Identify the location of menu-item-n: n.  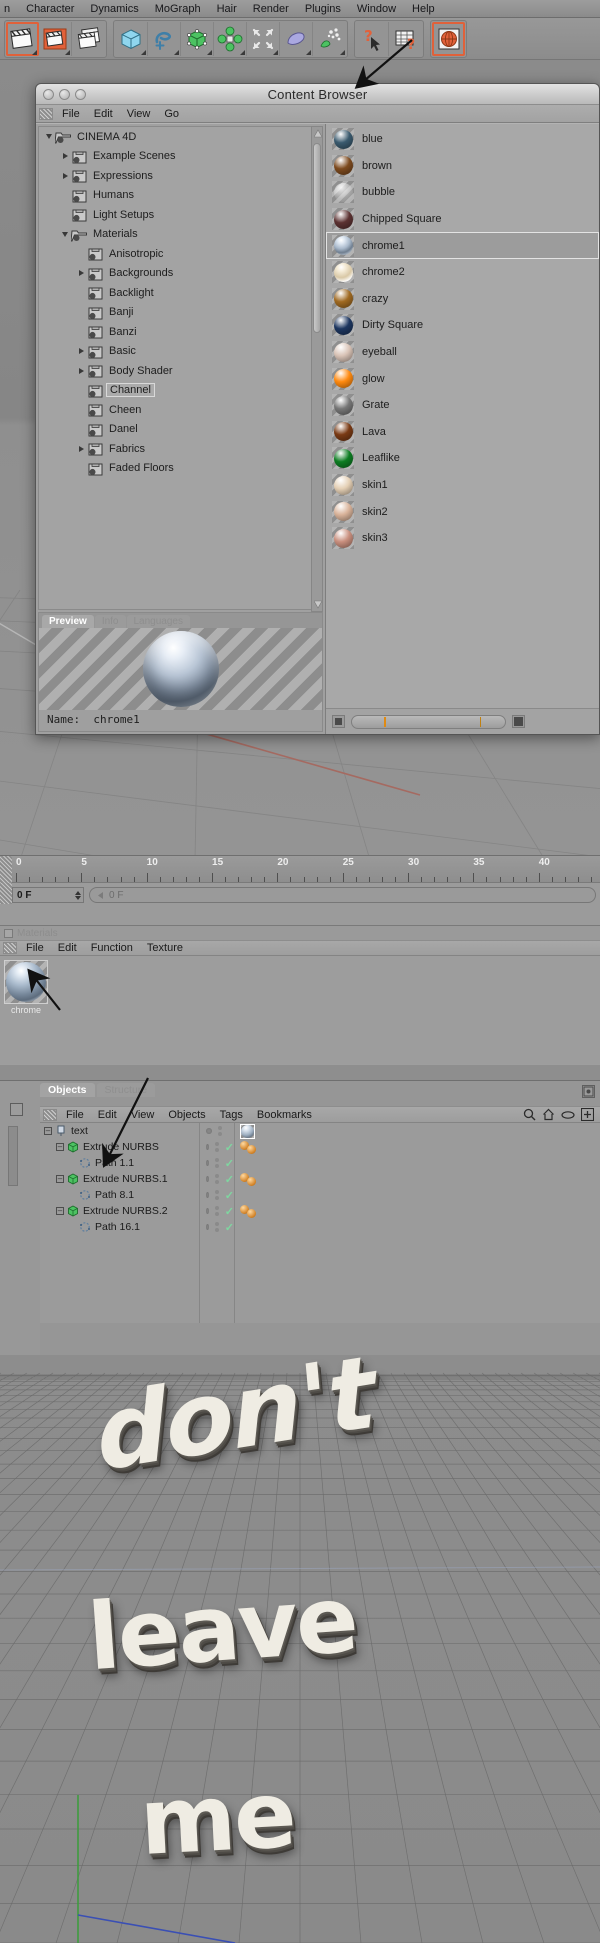
(9, 9).